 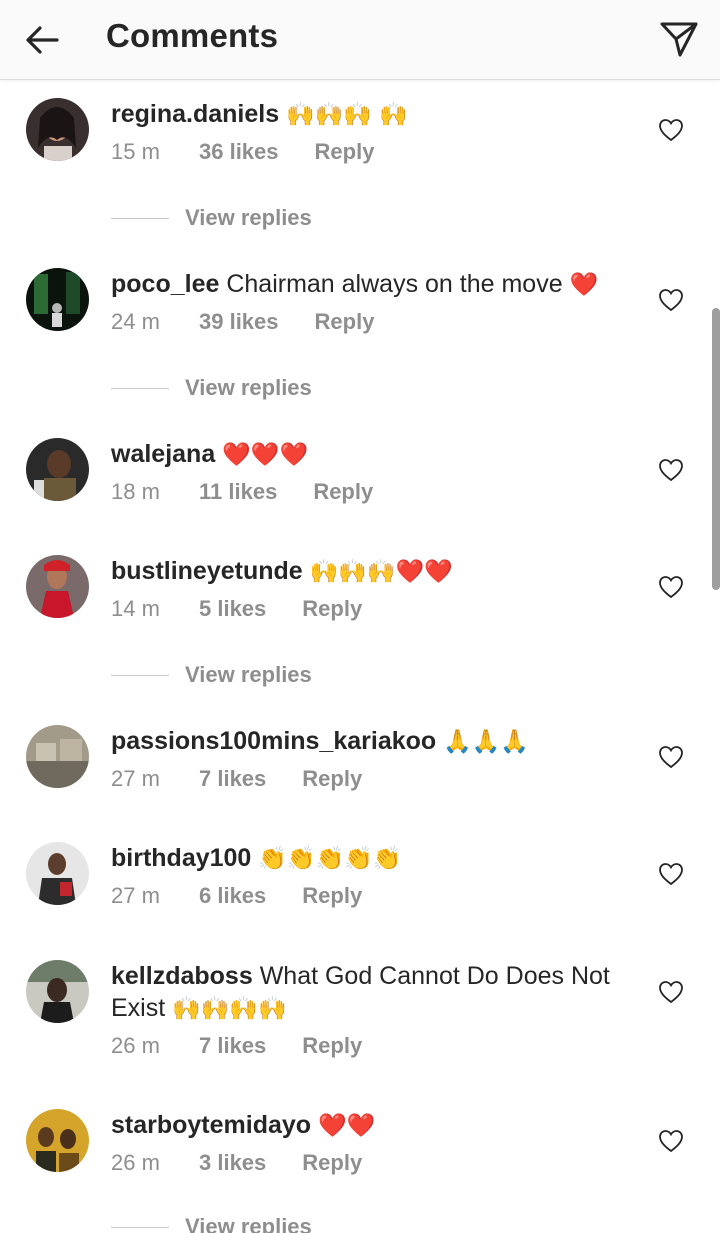 I want to click on top-bar: Comments, so click(x=360, y=40).